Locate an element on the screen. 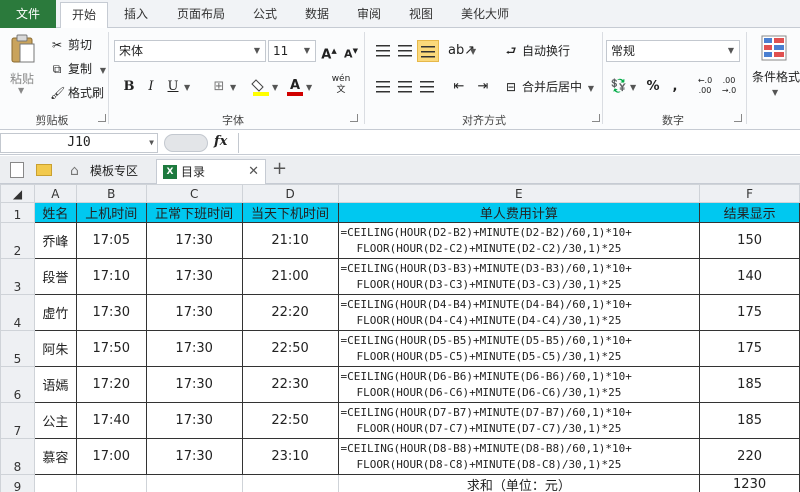  grow-font-button: A▲ is located at coordinates (329, 51).